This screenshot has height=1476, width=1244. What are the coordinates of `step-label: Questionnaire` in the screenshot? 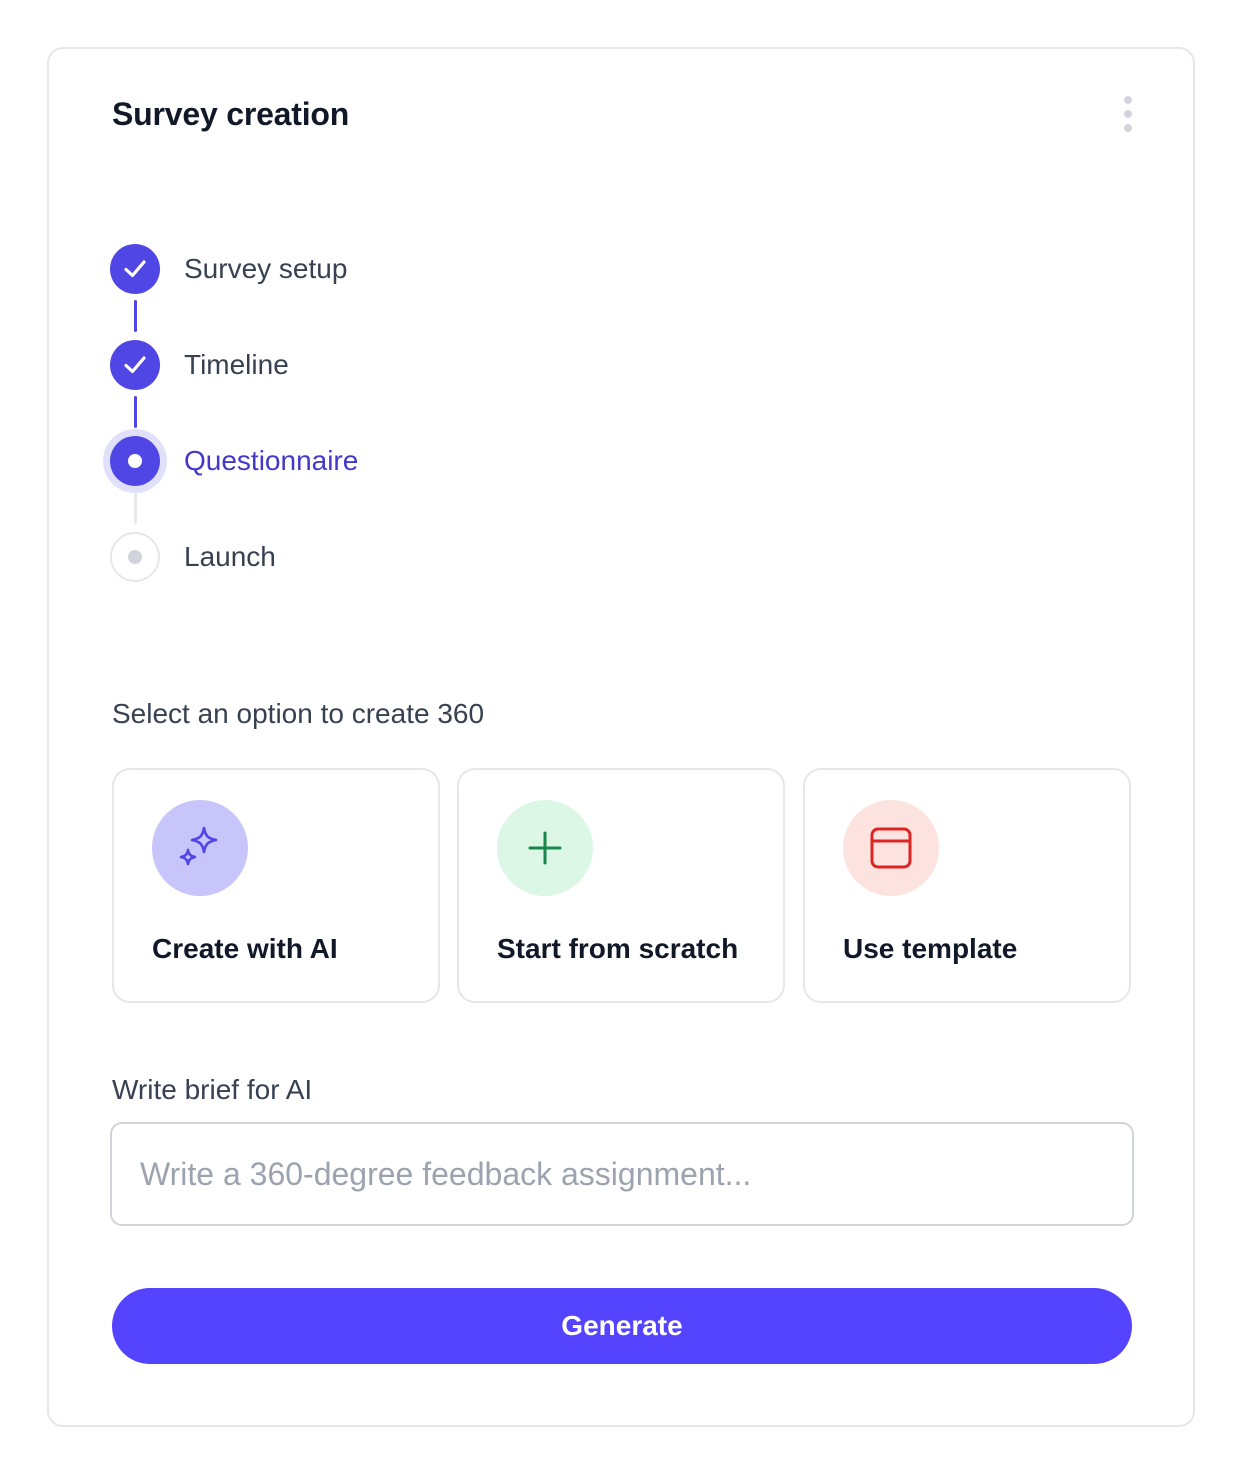 It's located at (271, 460).